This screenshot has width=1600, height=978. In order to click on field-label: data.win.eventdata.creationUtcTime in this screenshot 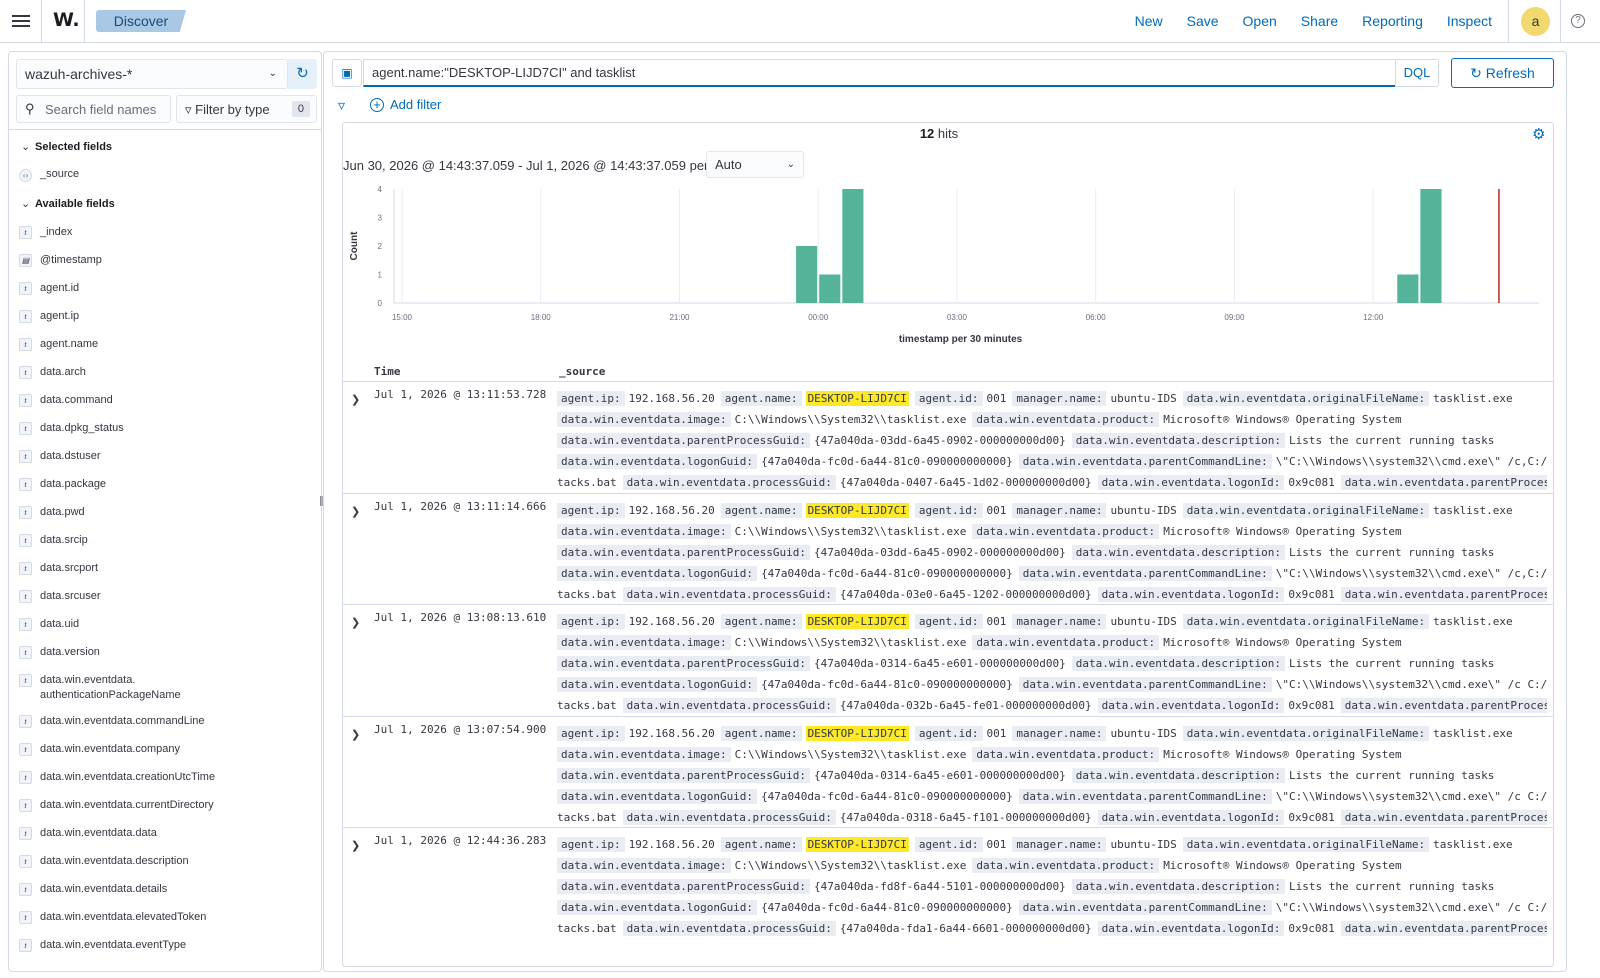, I will do `click(128, 777)`.